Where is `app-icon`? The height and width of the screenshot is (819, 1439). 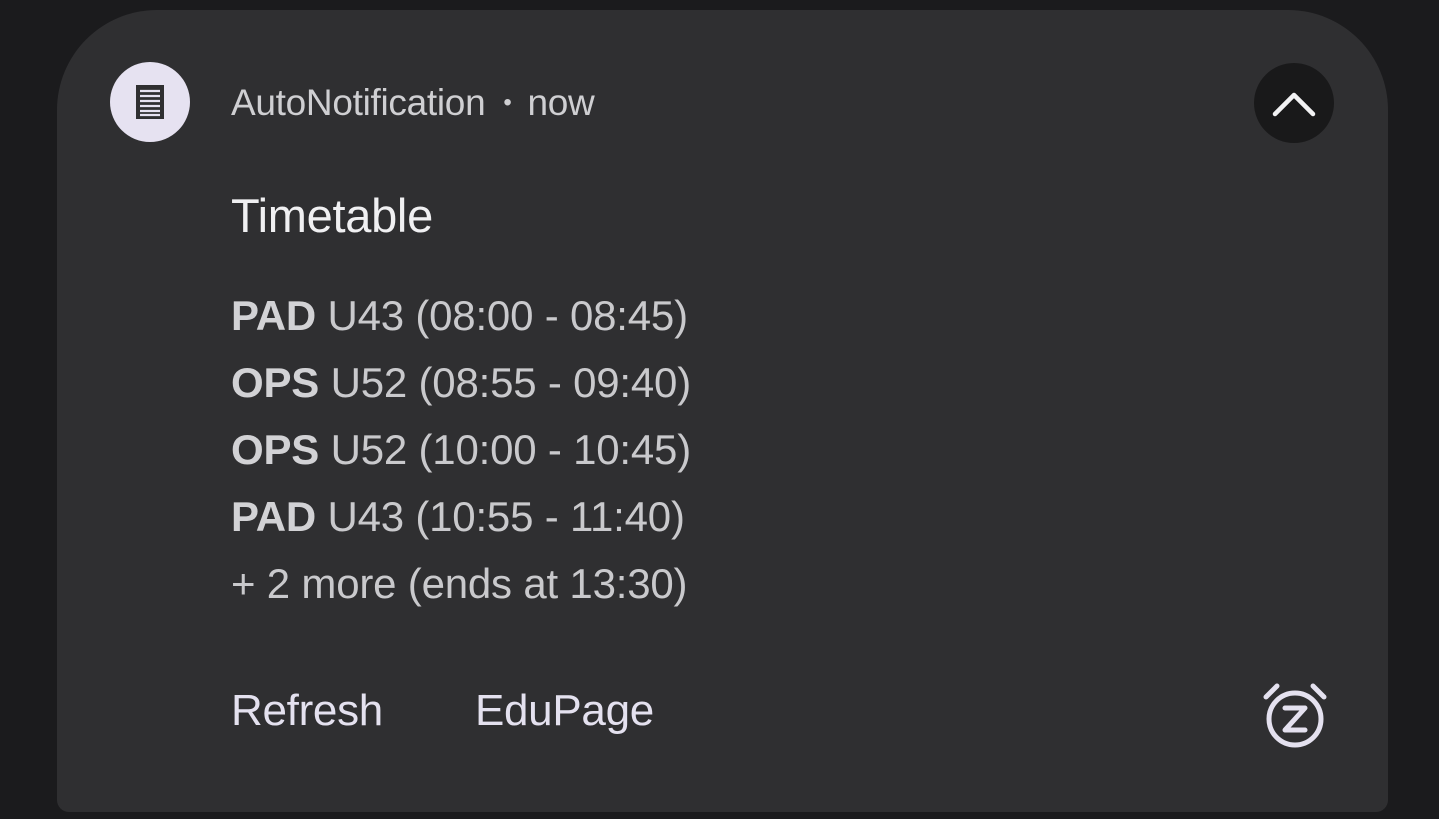 app-icon is located at coordinates (150, 102).